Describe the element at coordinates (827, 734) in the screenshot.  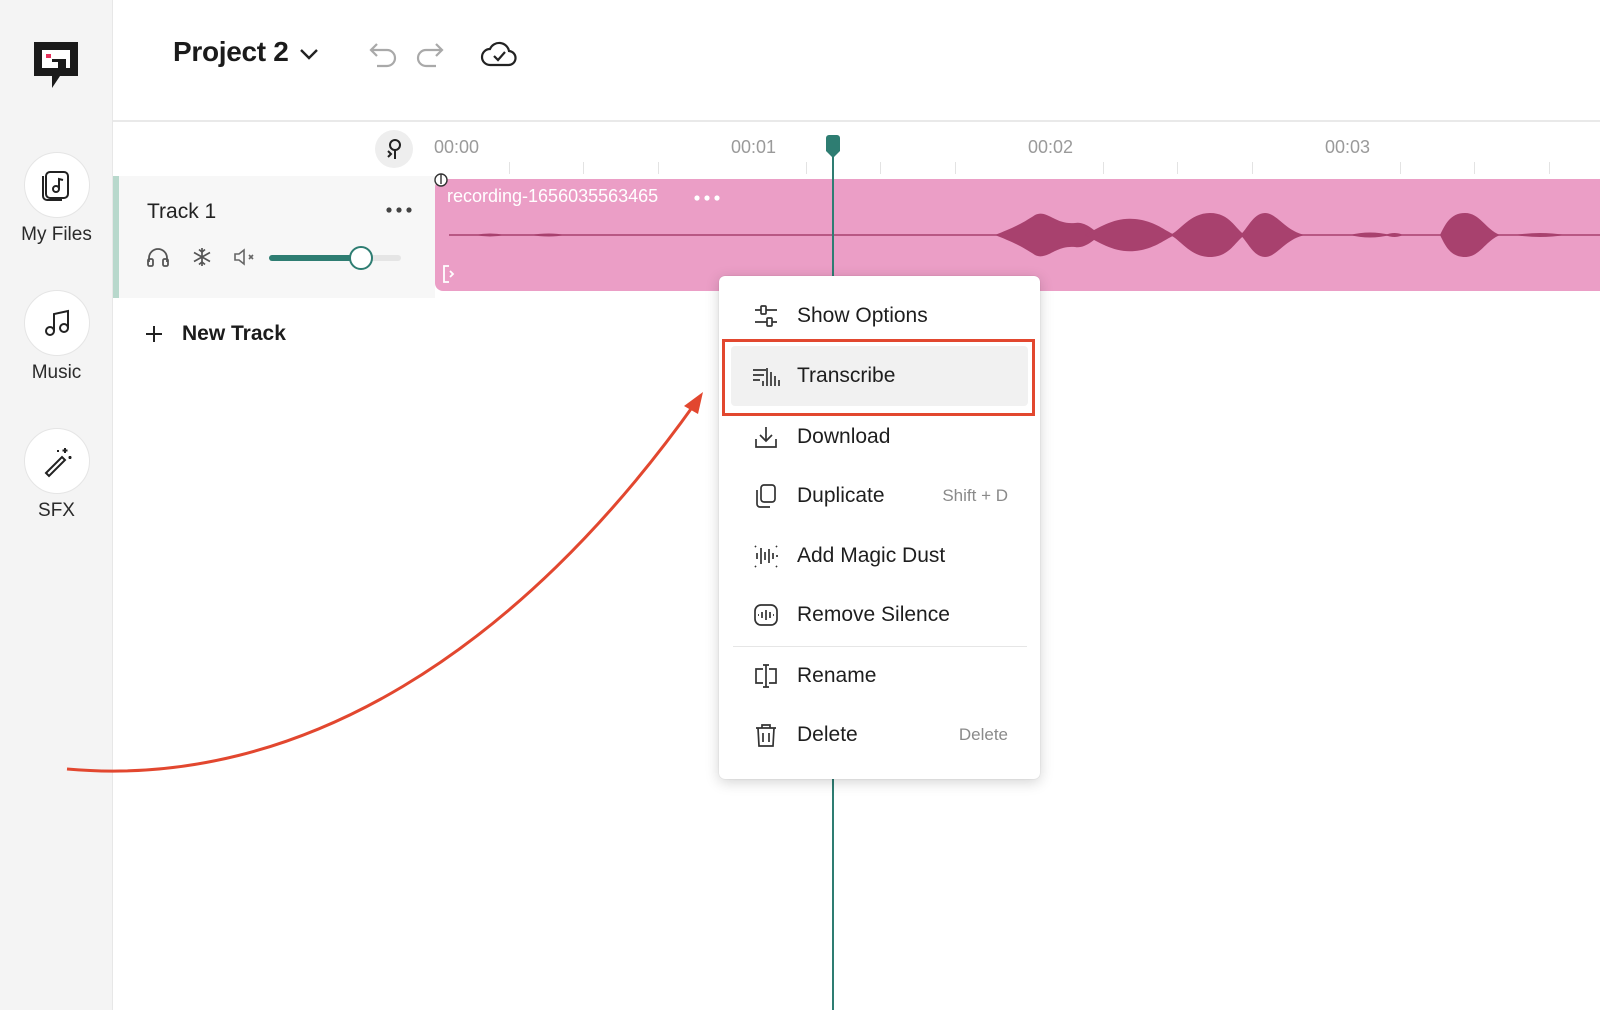
I see `menu-item-label: Delete` at that location.